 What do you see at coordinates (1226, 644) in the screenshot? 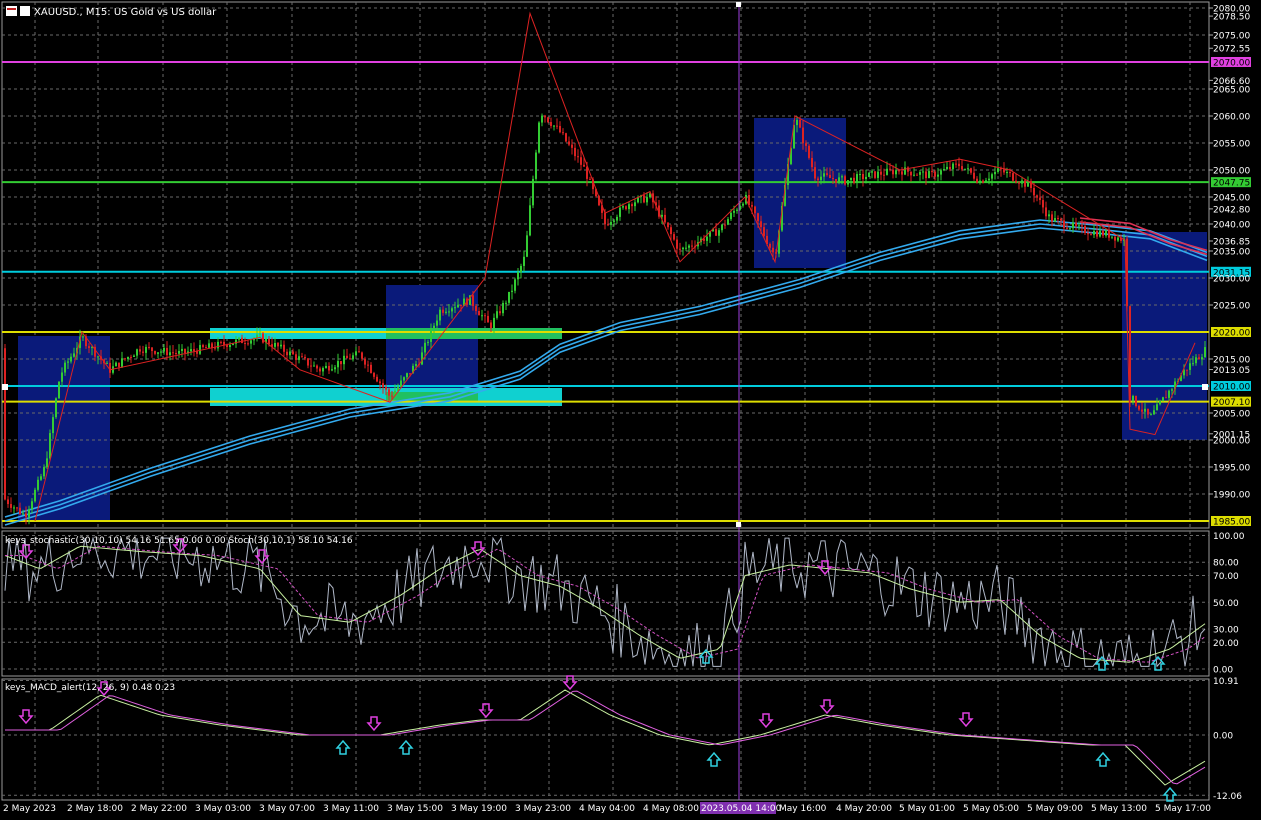
I see `stoch-level-label: 20.00` at bounding box center [1226, 644].